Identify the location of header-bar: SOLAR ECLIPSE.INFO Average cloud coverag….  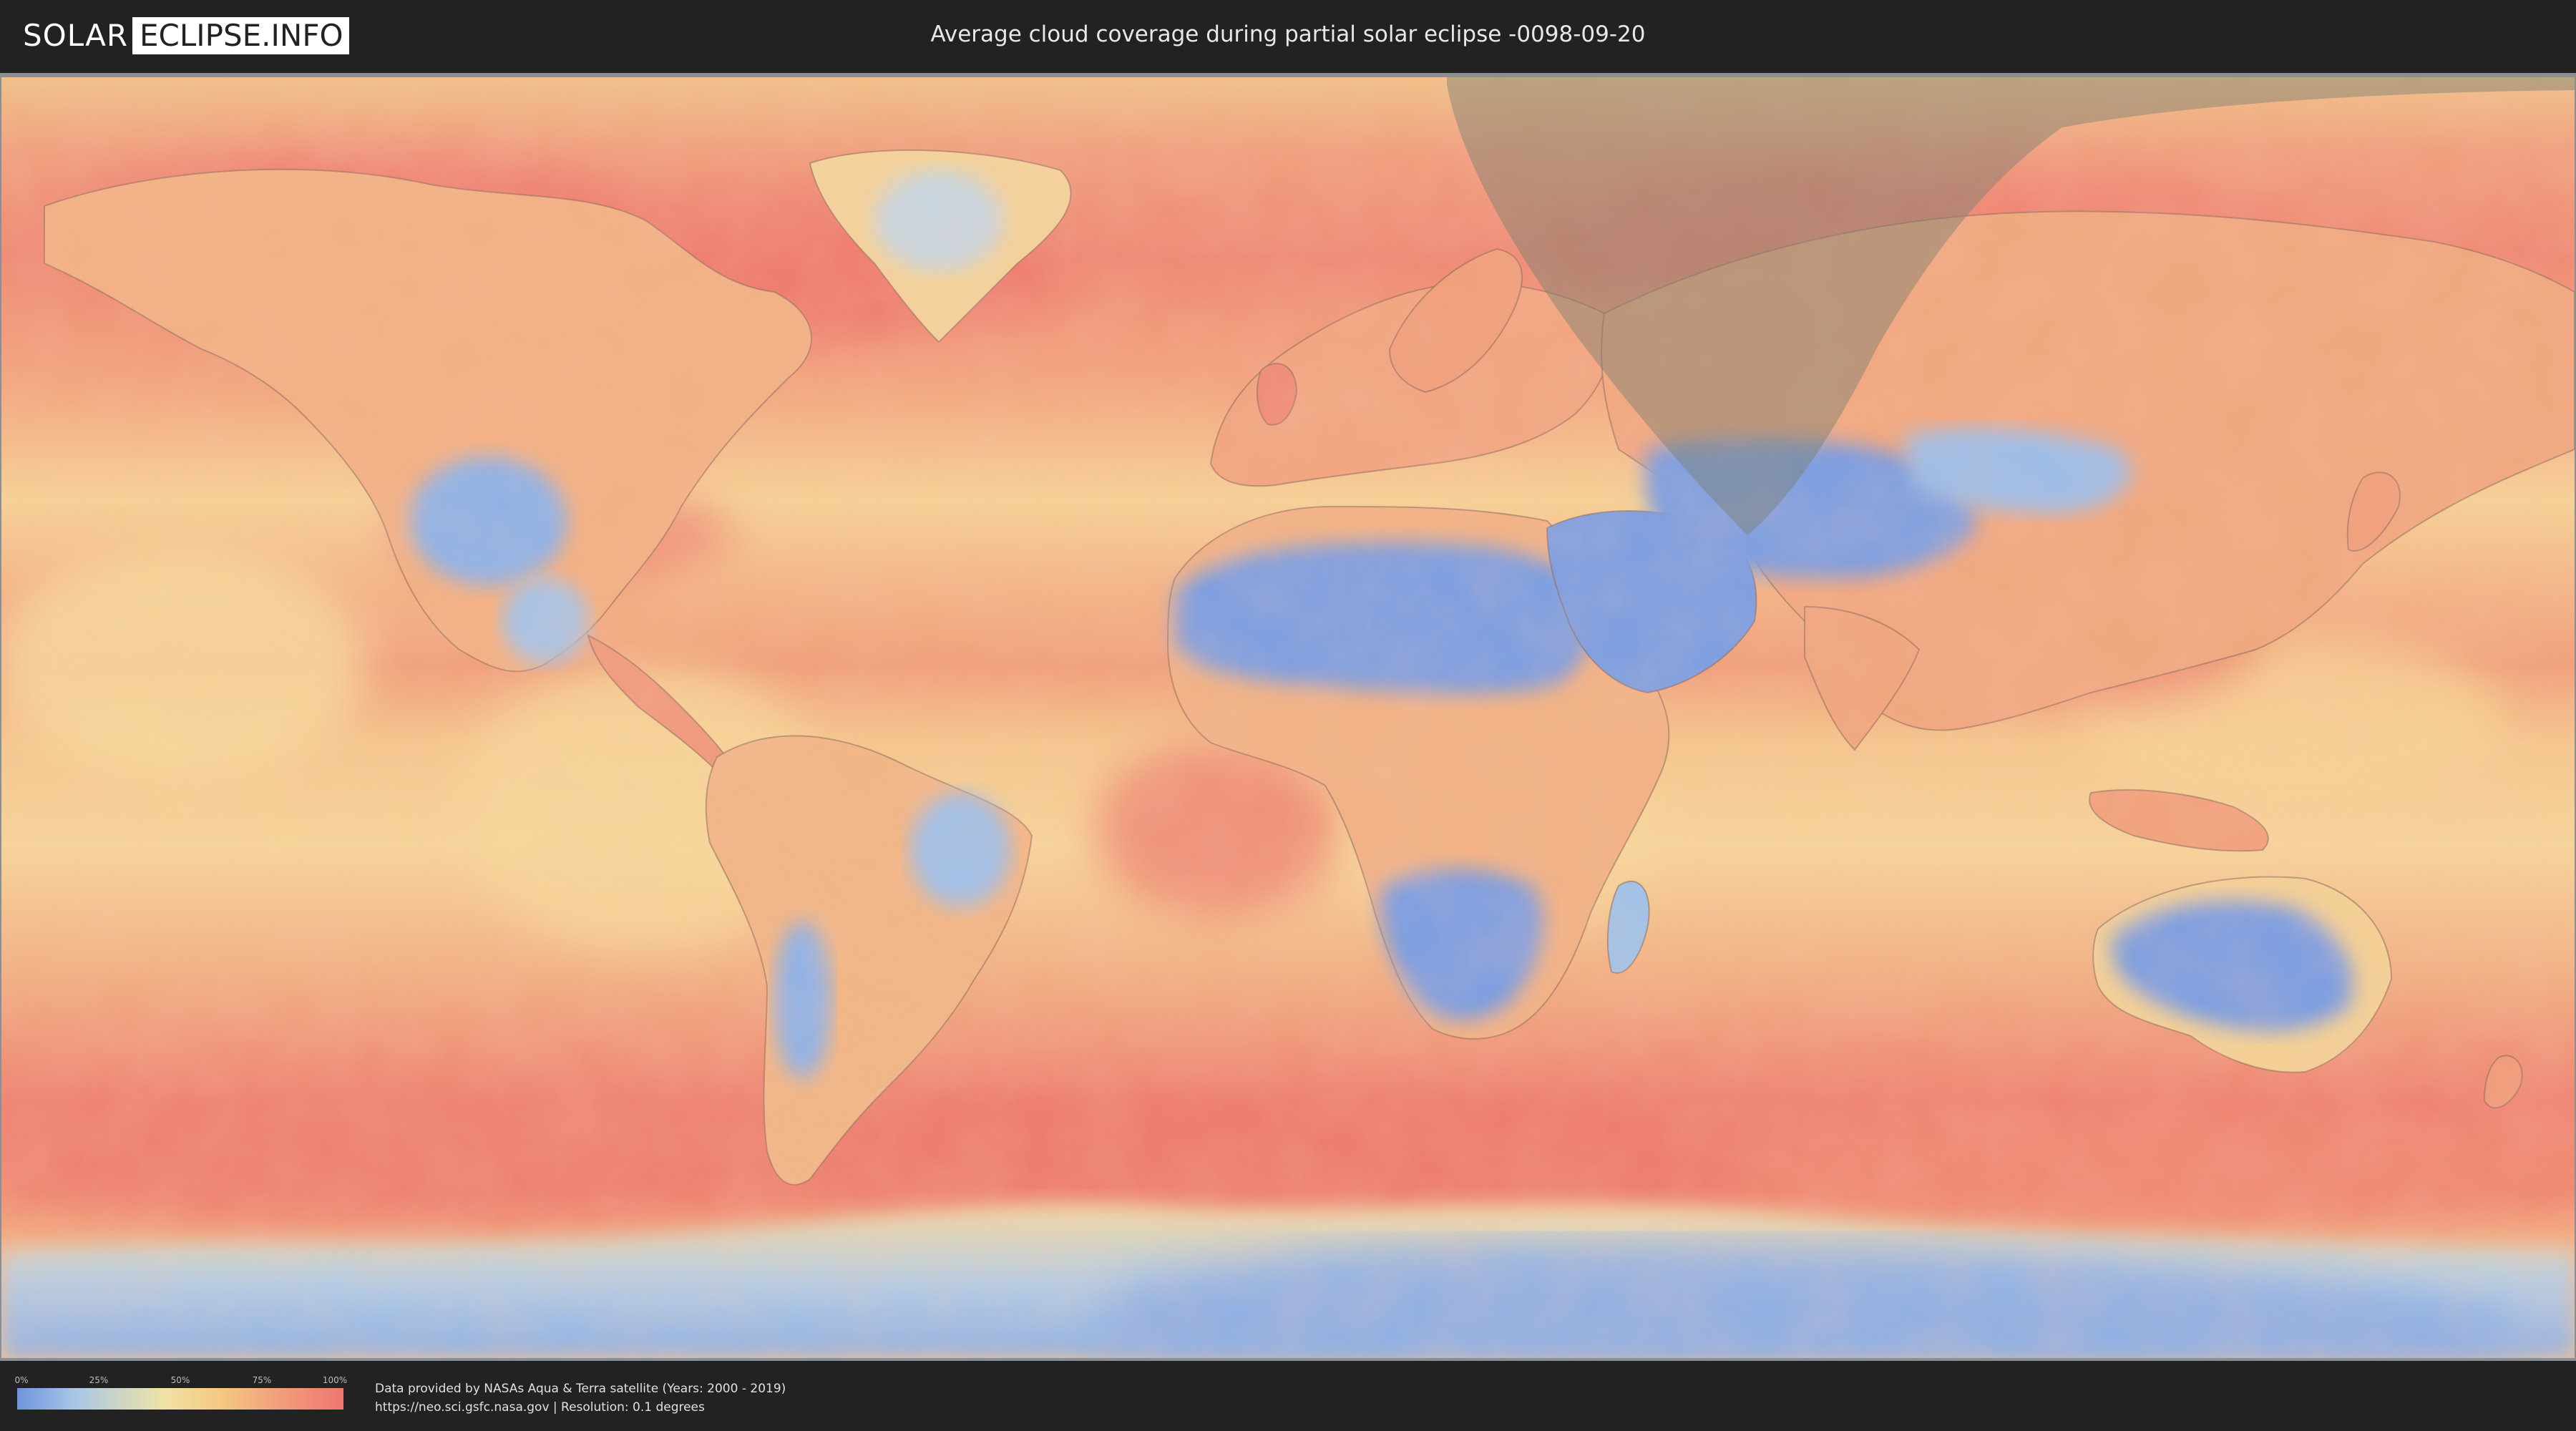
(1288, 36).